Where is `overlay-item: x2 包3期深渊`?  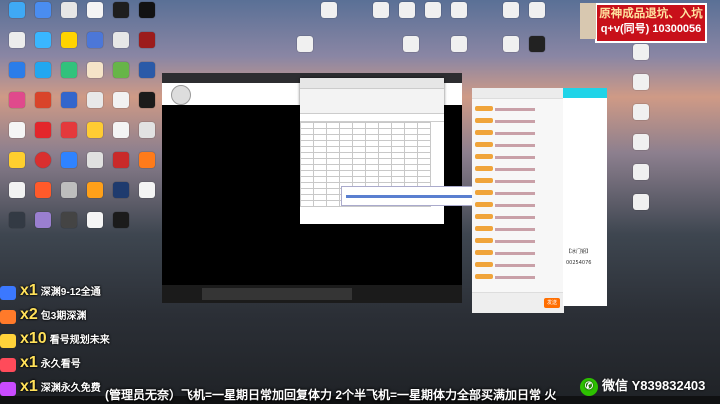 overlay-item: x2 包3期深渊 is located at coordinates (53, 315).